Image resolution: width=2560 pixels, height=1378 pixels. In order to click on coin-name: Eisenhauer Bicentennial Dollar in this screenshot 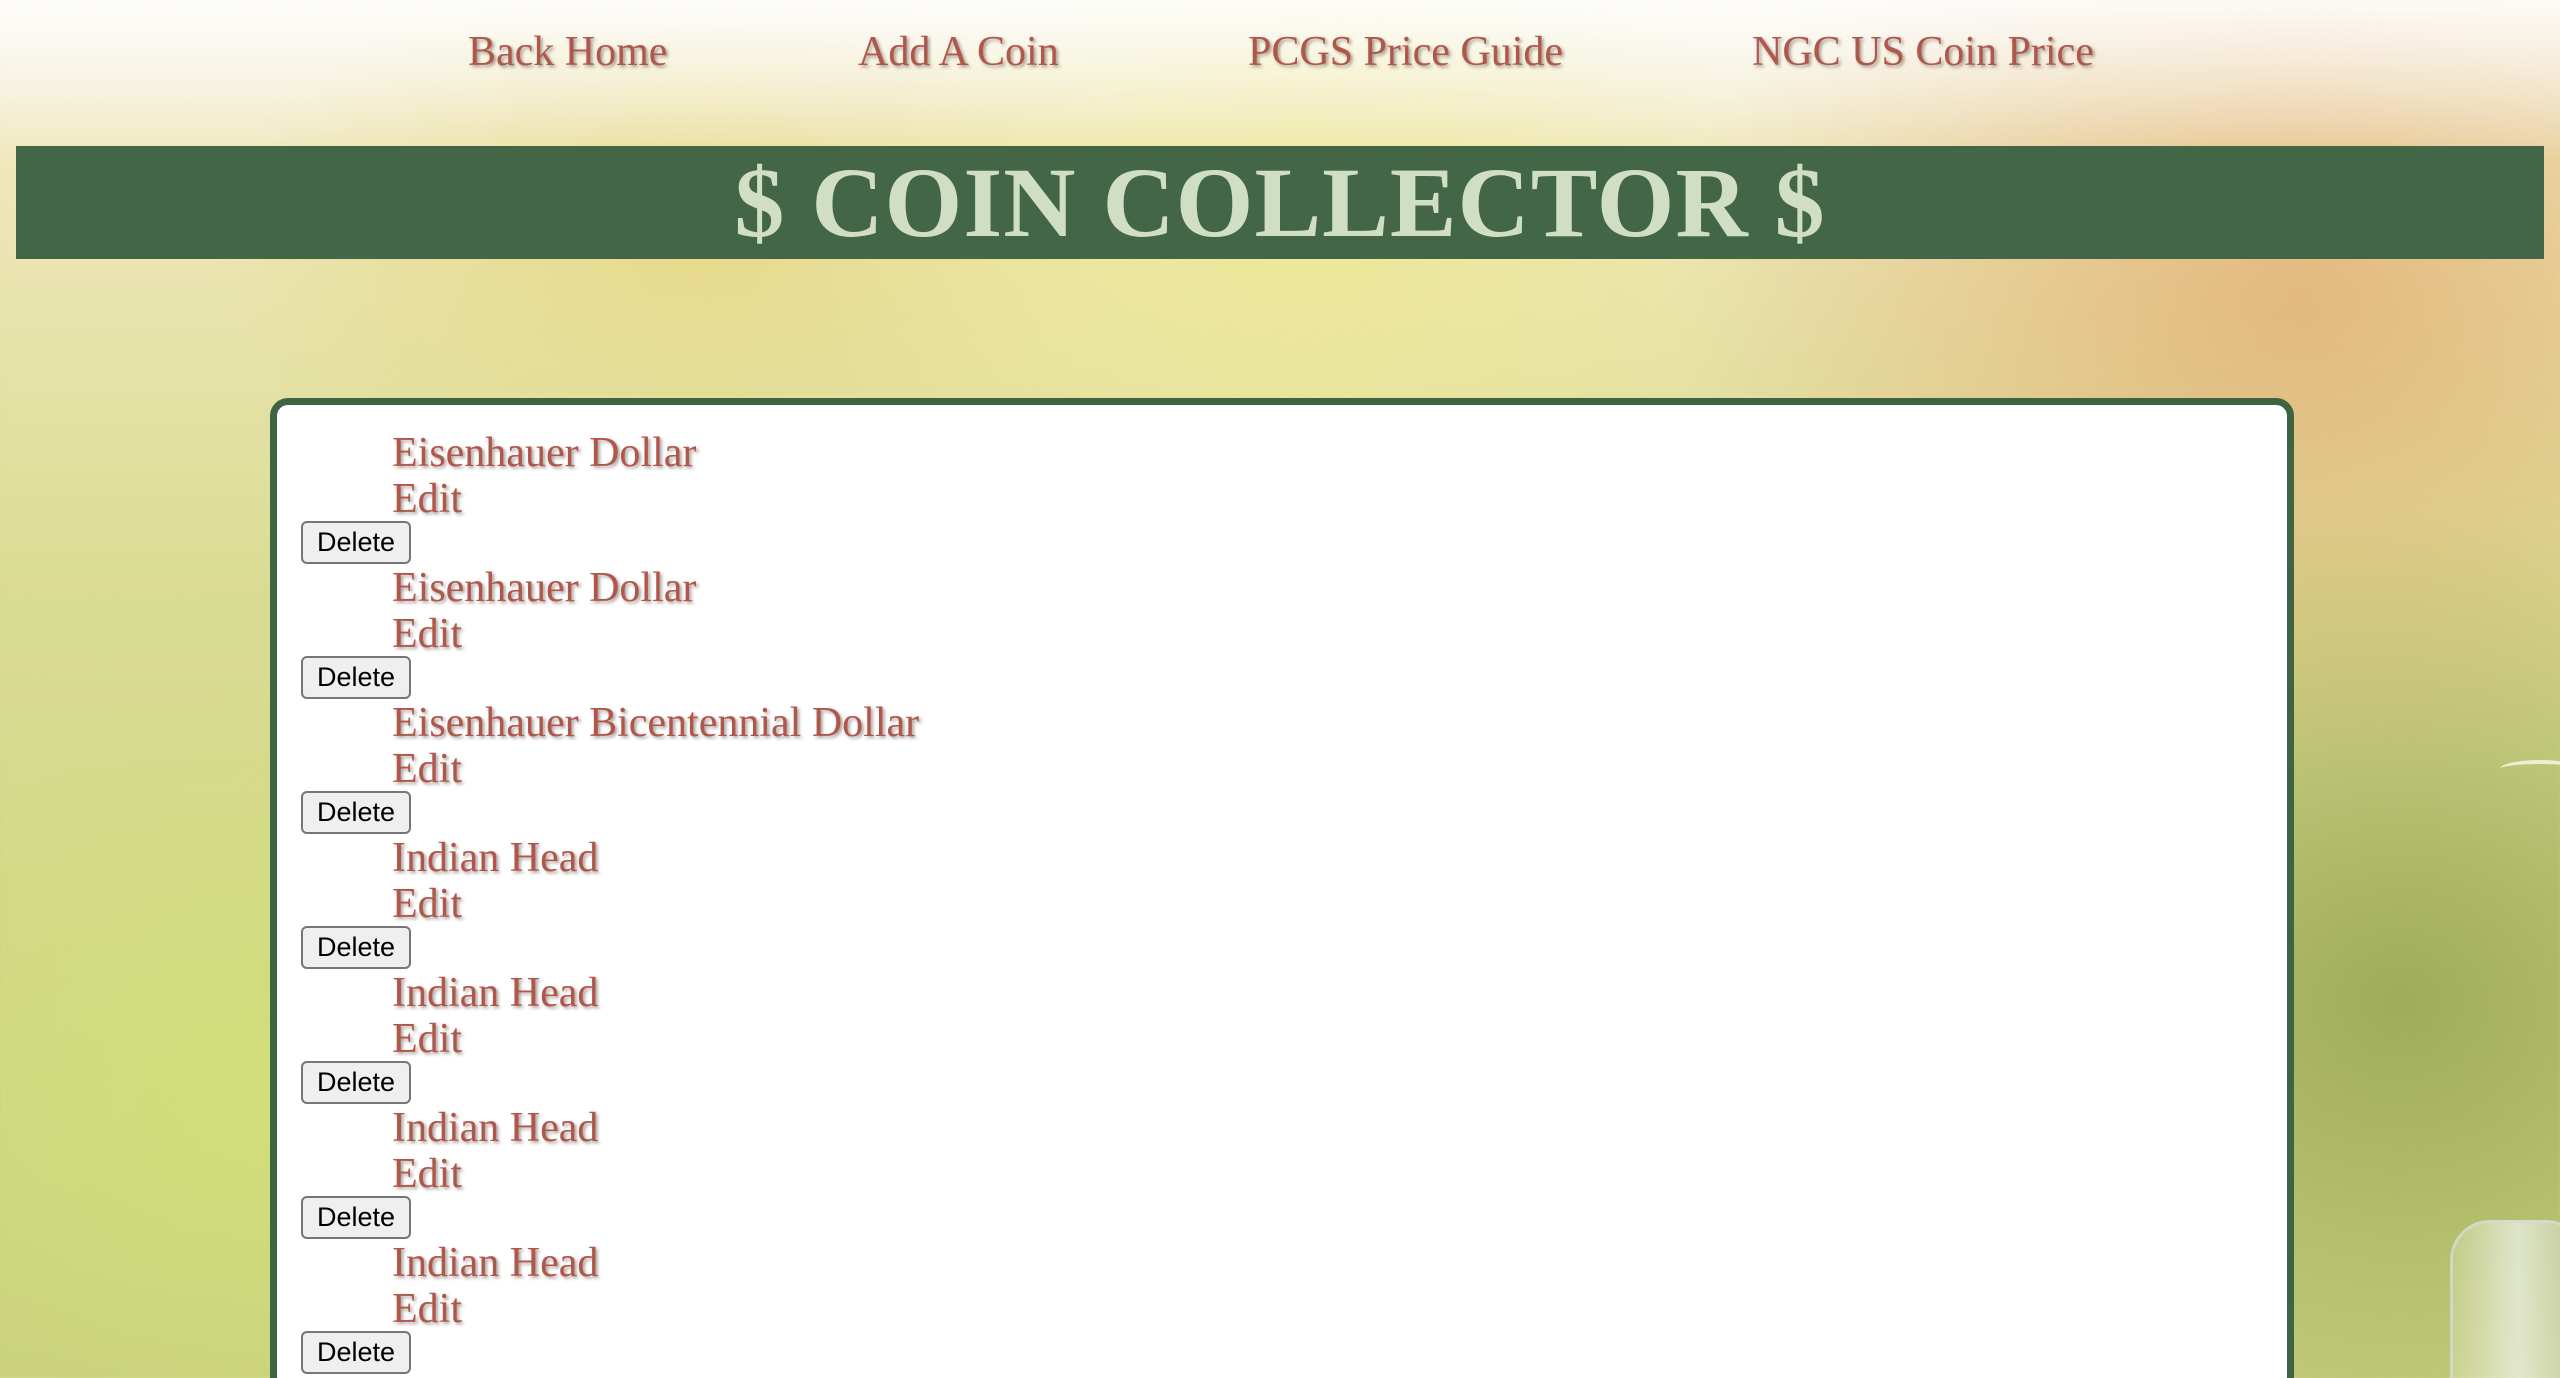, I will do `click(655, 723)`.